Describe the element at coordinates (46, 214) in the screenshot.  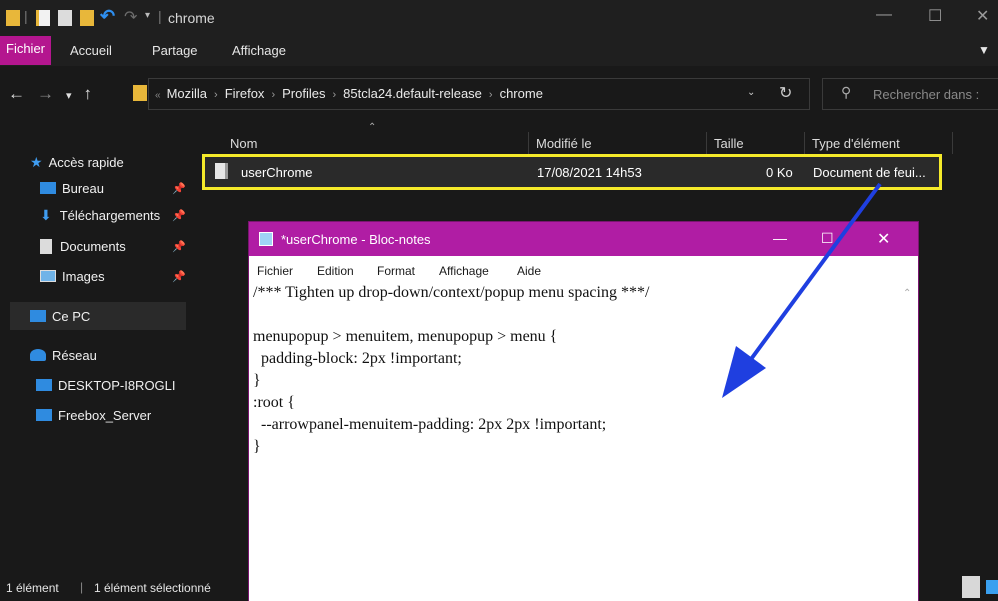
I see `download-icon: ⬇` at that location.